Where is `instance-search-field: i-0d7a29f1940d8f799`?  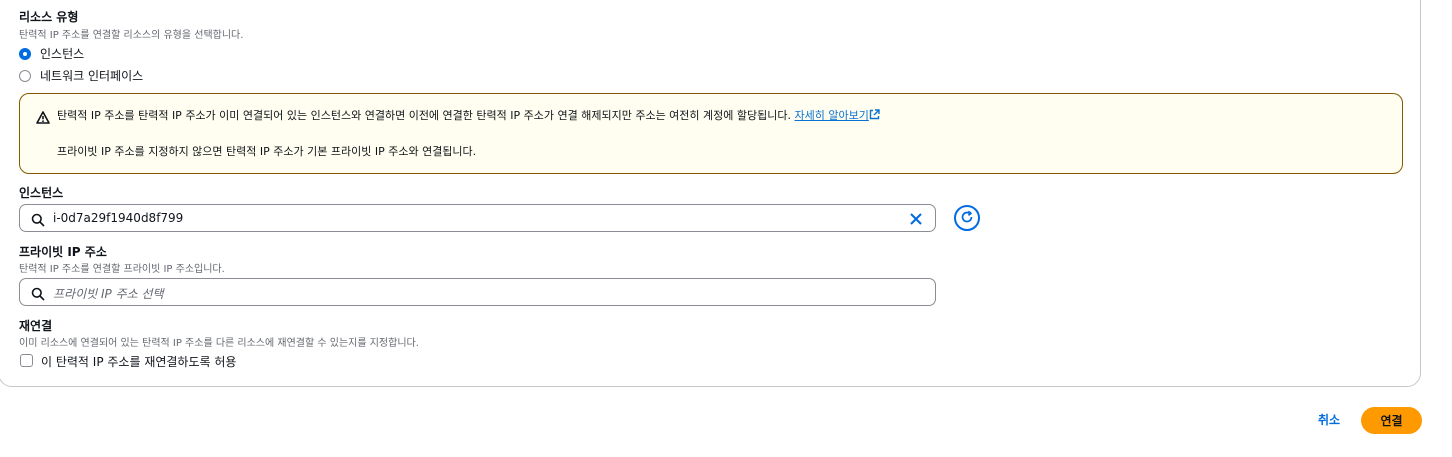 instance-search-field: i-0d7a29f1940d8f799 is located at coordinates (477, 218).